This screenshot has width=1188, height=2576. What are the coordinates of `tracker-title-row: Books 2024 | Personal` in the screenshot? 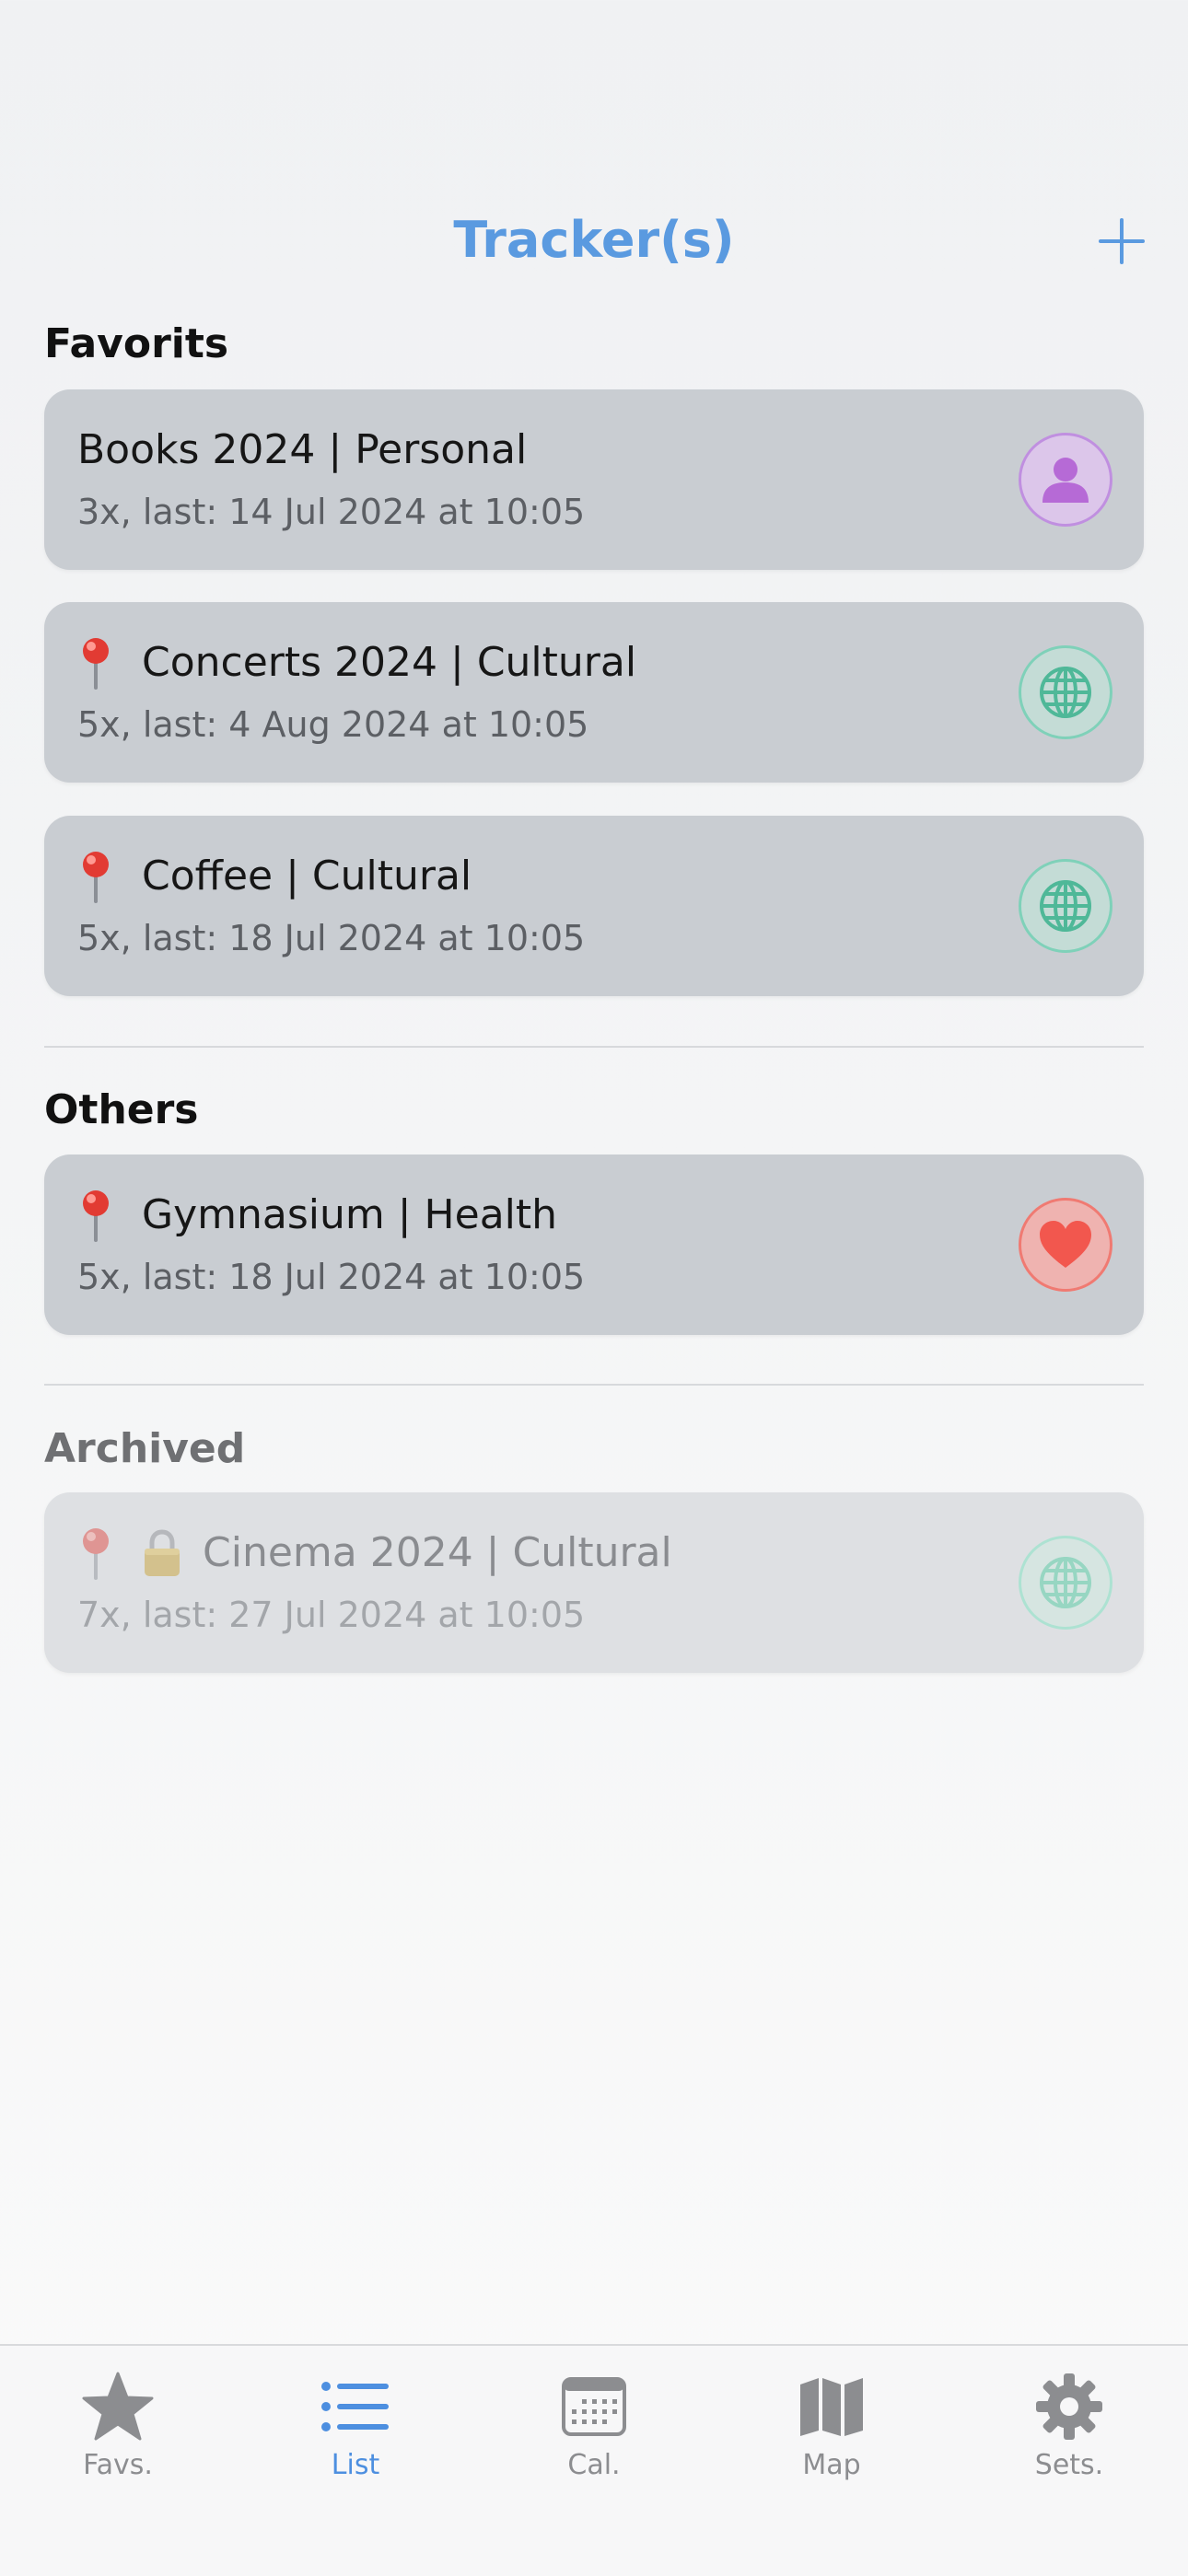 It's located at (302, 450).